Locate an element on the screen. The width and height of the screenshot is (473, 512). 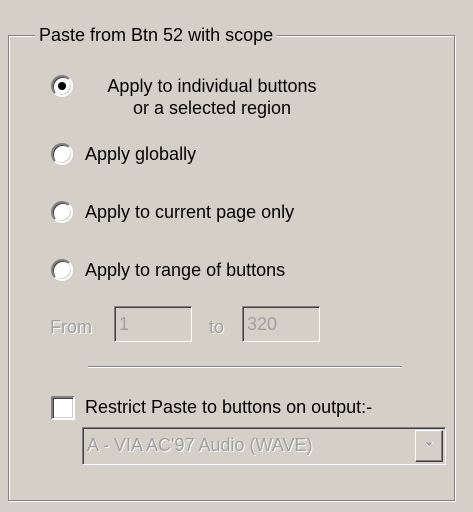
option-current-page-label: Apply to current page only is located at coordinates (189, 212).